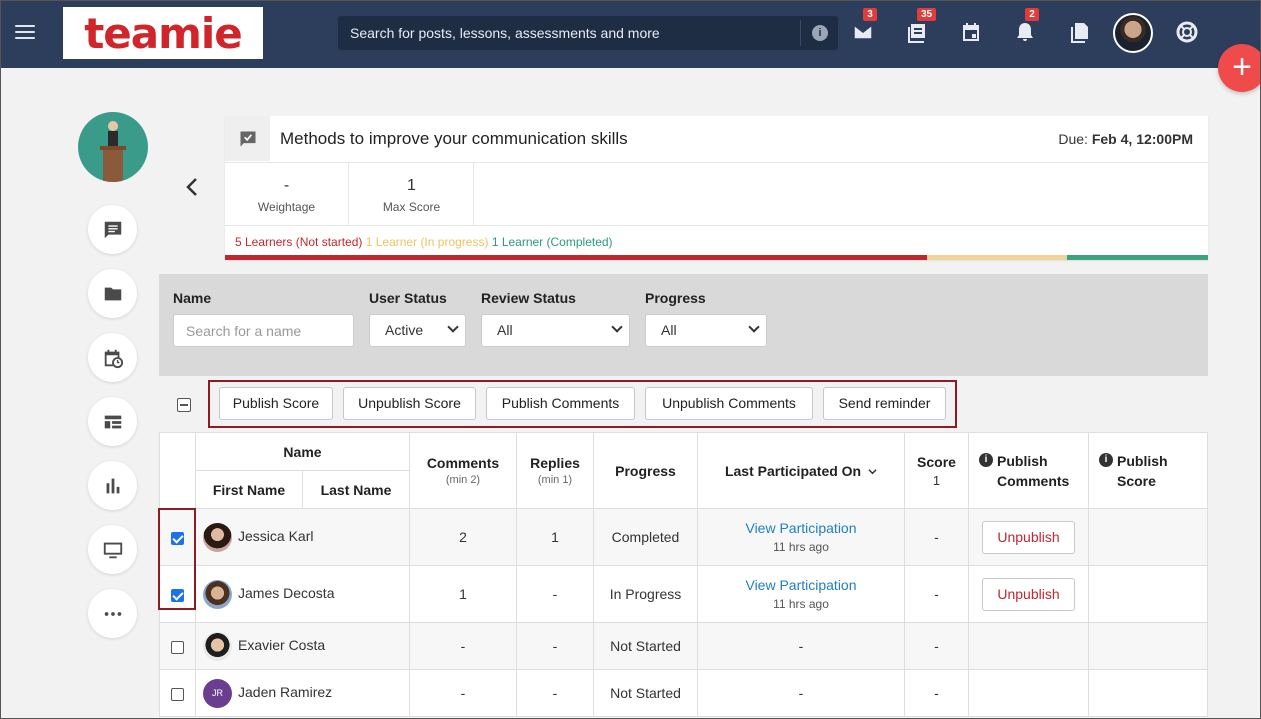  I want to click on create-fab-button: +, so click(1239, 68).